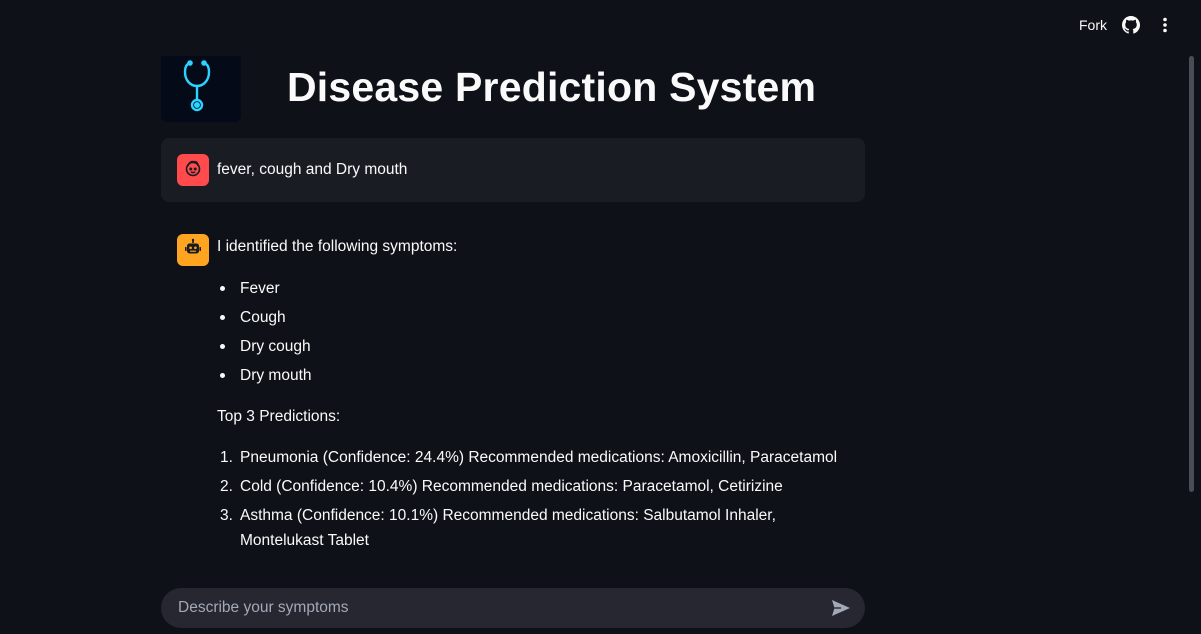 This screenshot has height=634, width=1201. I want to click on user-avatar, so click(193, 170).